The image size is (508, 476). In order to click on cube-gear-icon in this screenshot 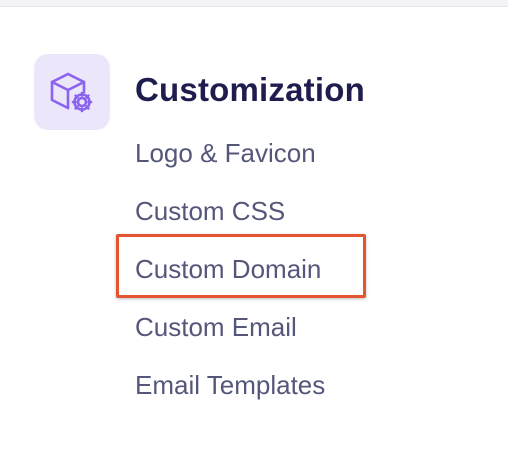, I will do `click(72, 92)`.